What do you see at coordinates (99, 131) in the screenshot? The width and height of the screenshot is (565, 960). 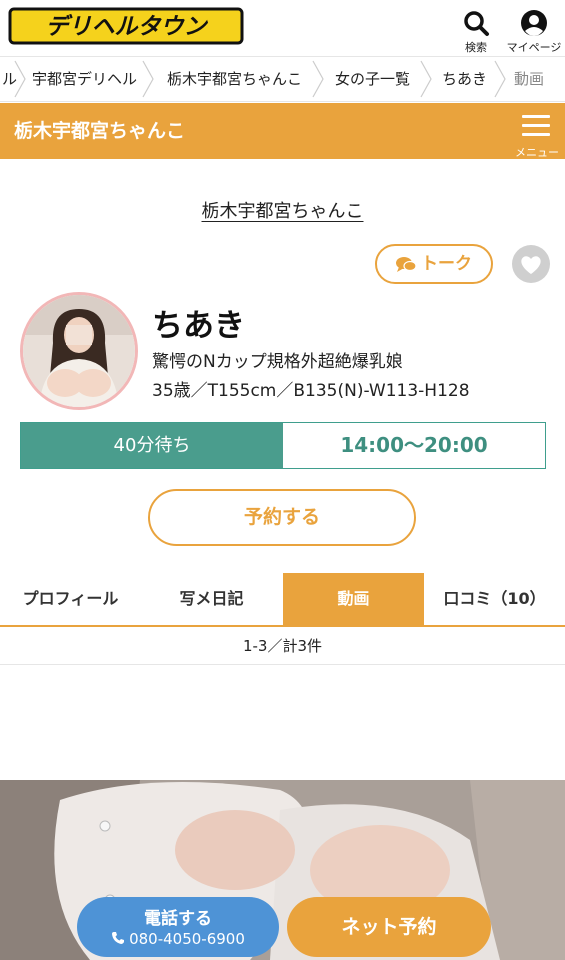 I see `shop-title: 栃木宇都宮ちゃんこ` at bounding box center [99, 131].